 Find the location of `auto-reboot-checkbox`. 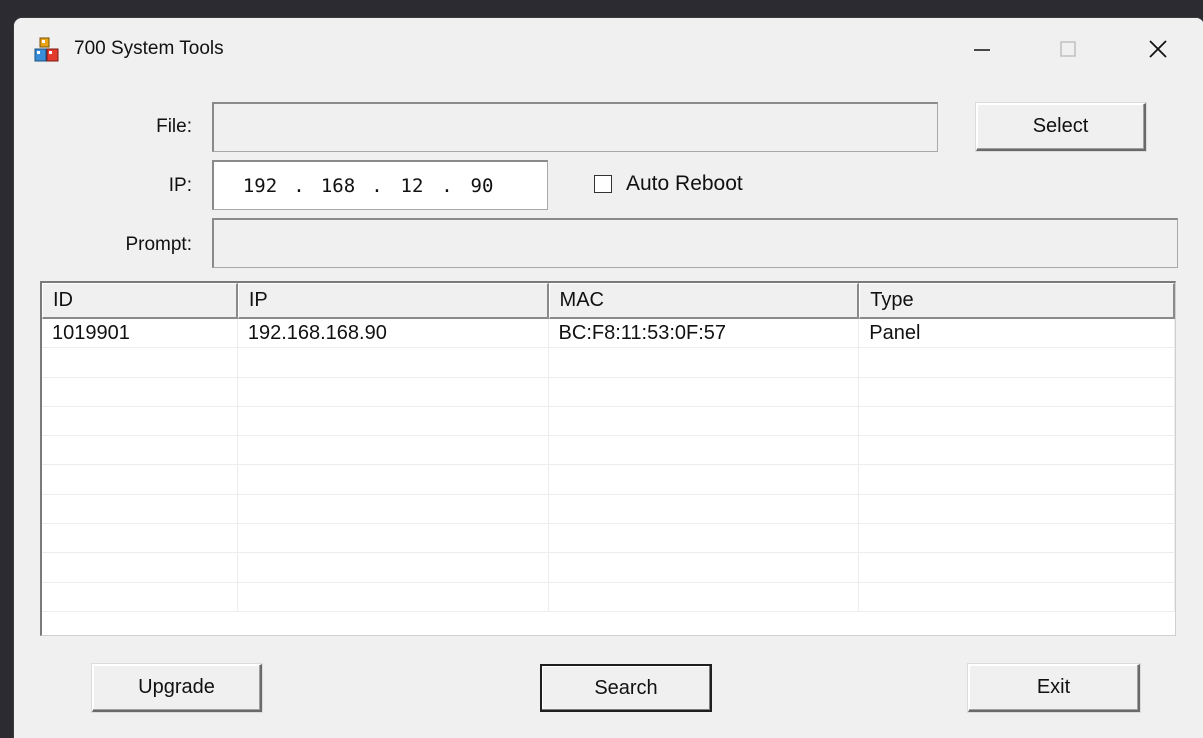

auto-reboot-checkbox is located at coordinates (603, 184).